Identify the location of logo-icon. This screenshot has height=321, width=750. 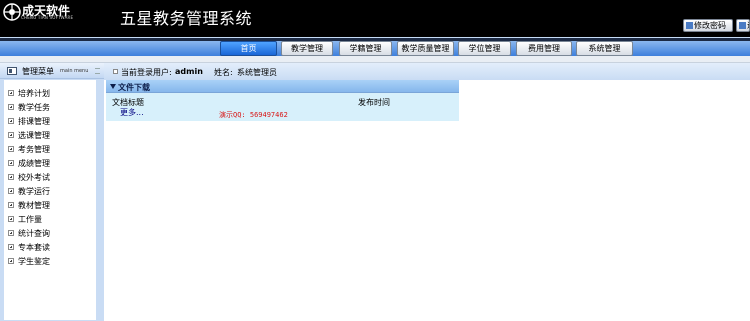
(12, 12).